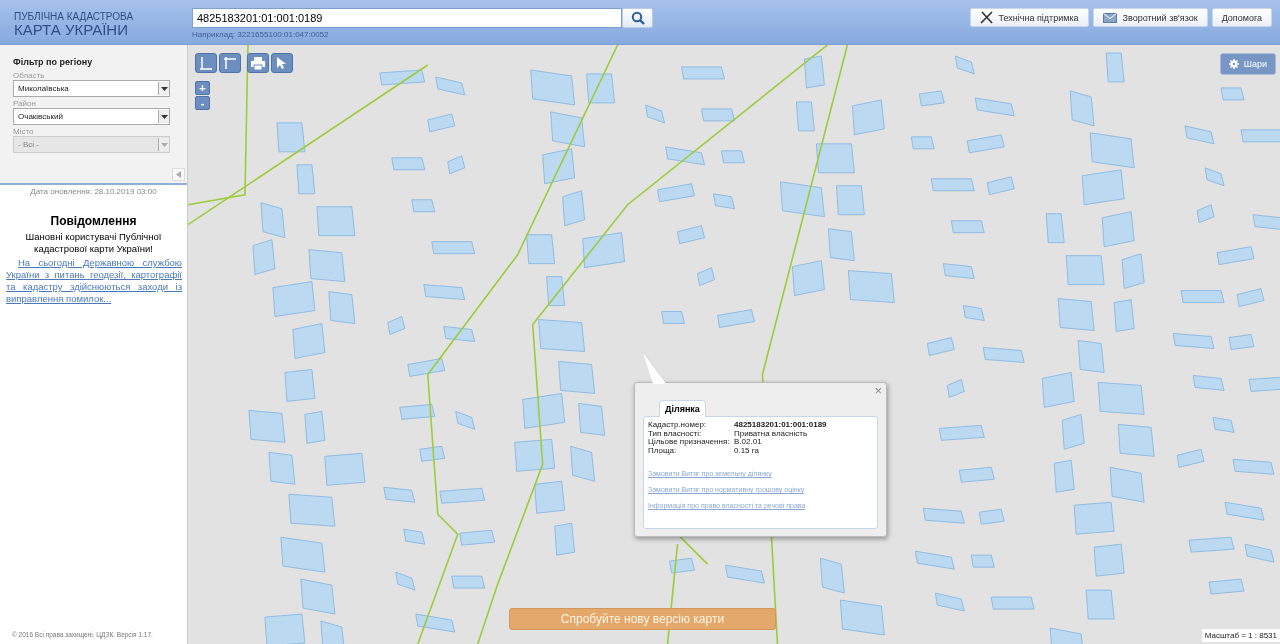  What do you see at coordinates (178, 174) in the screenshot?
I see `collapse-button` at bounding box center [178, 174].